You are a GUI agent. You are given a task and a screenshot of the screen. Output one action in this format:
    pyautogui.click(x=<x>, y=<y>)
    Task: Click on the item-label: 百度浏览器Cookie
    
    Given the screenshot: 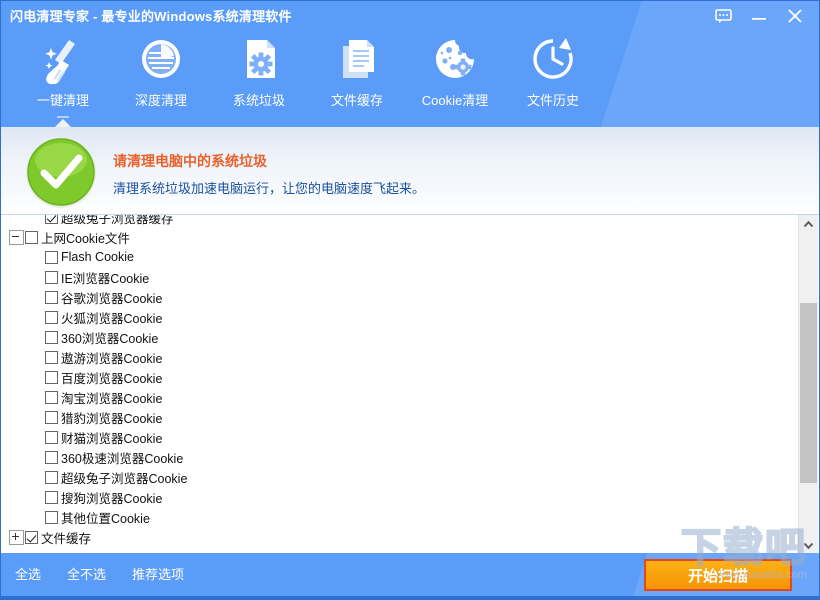 What is the action you would take?
    pyautogui.click(x=112, y=378)
    